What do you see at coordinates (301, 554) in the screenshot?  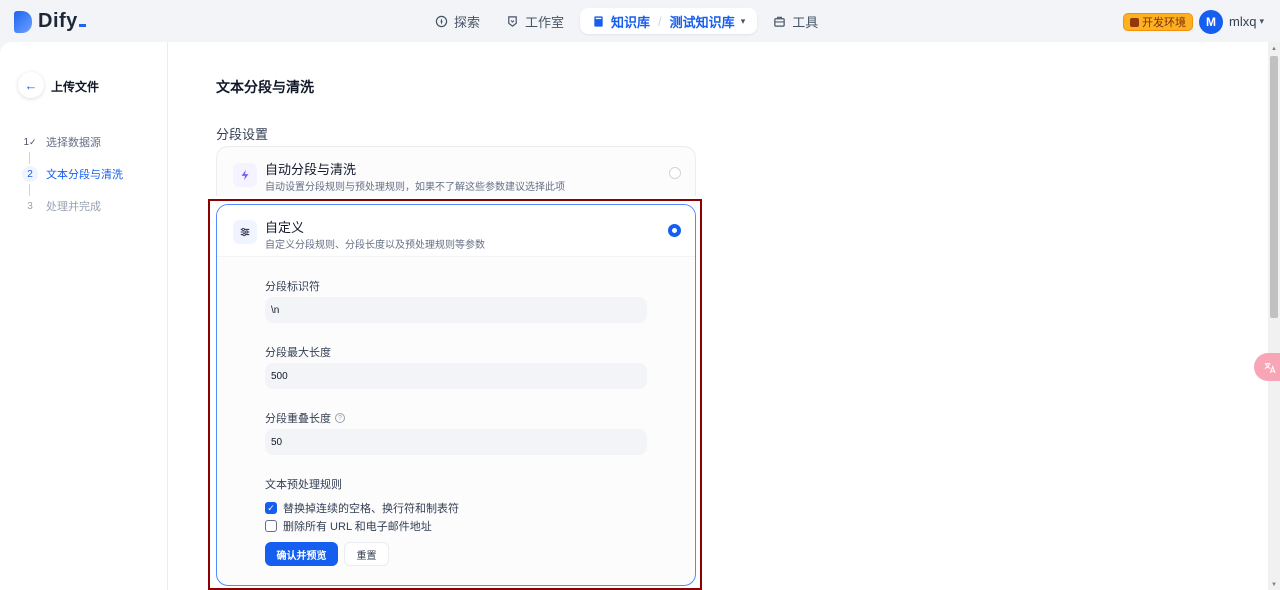 I see `confirm-preview-button: 确认并预览` at bounding box center [301, 554].